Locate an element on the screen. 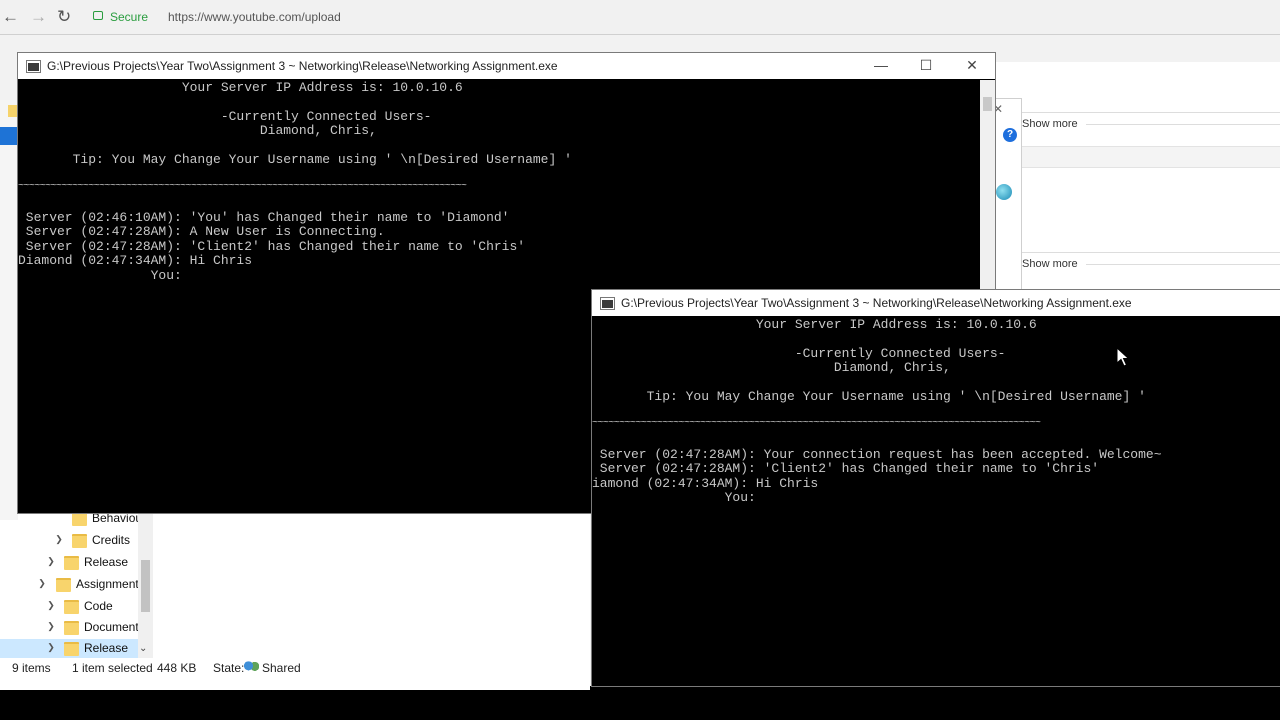 The width and height of the screenshot is (1280, 720). console-line: Diamond (02:47:34AM): Hi Chris is located at coordinates (135, 260).